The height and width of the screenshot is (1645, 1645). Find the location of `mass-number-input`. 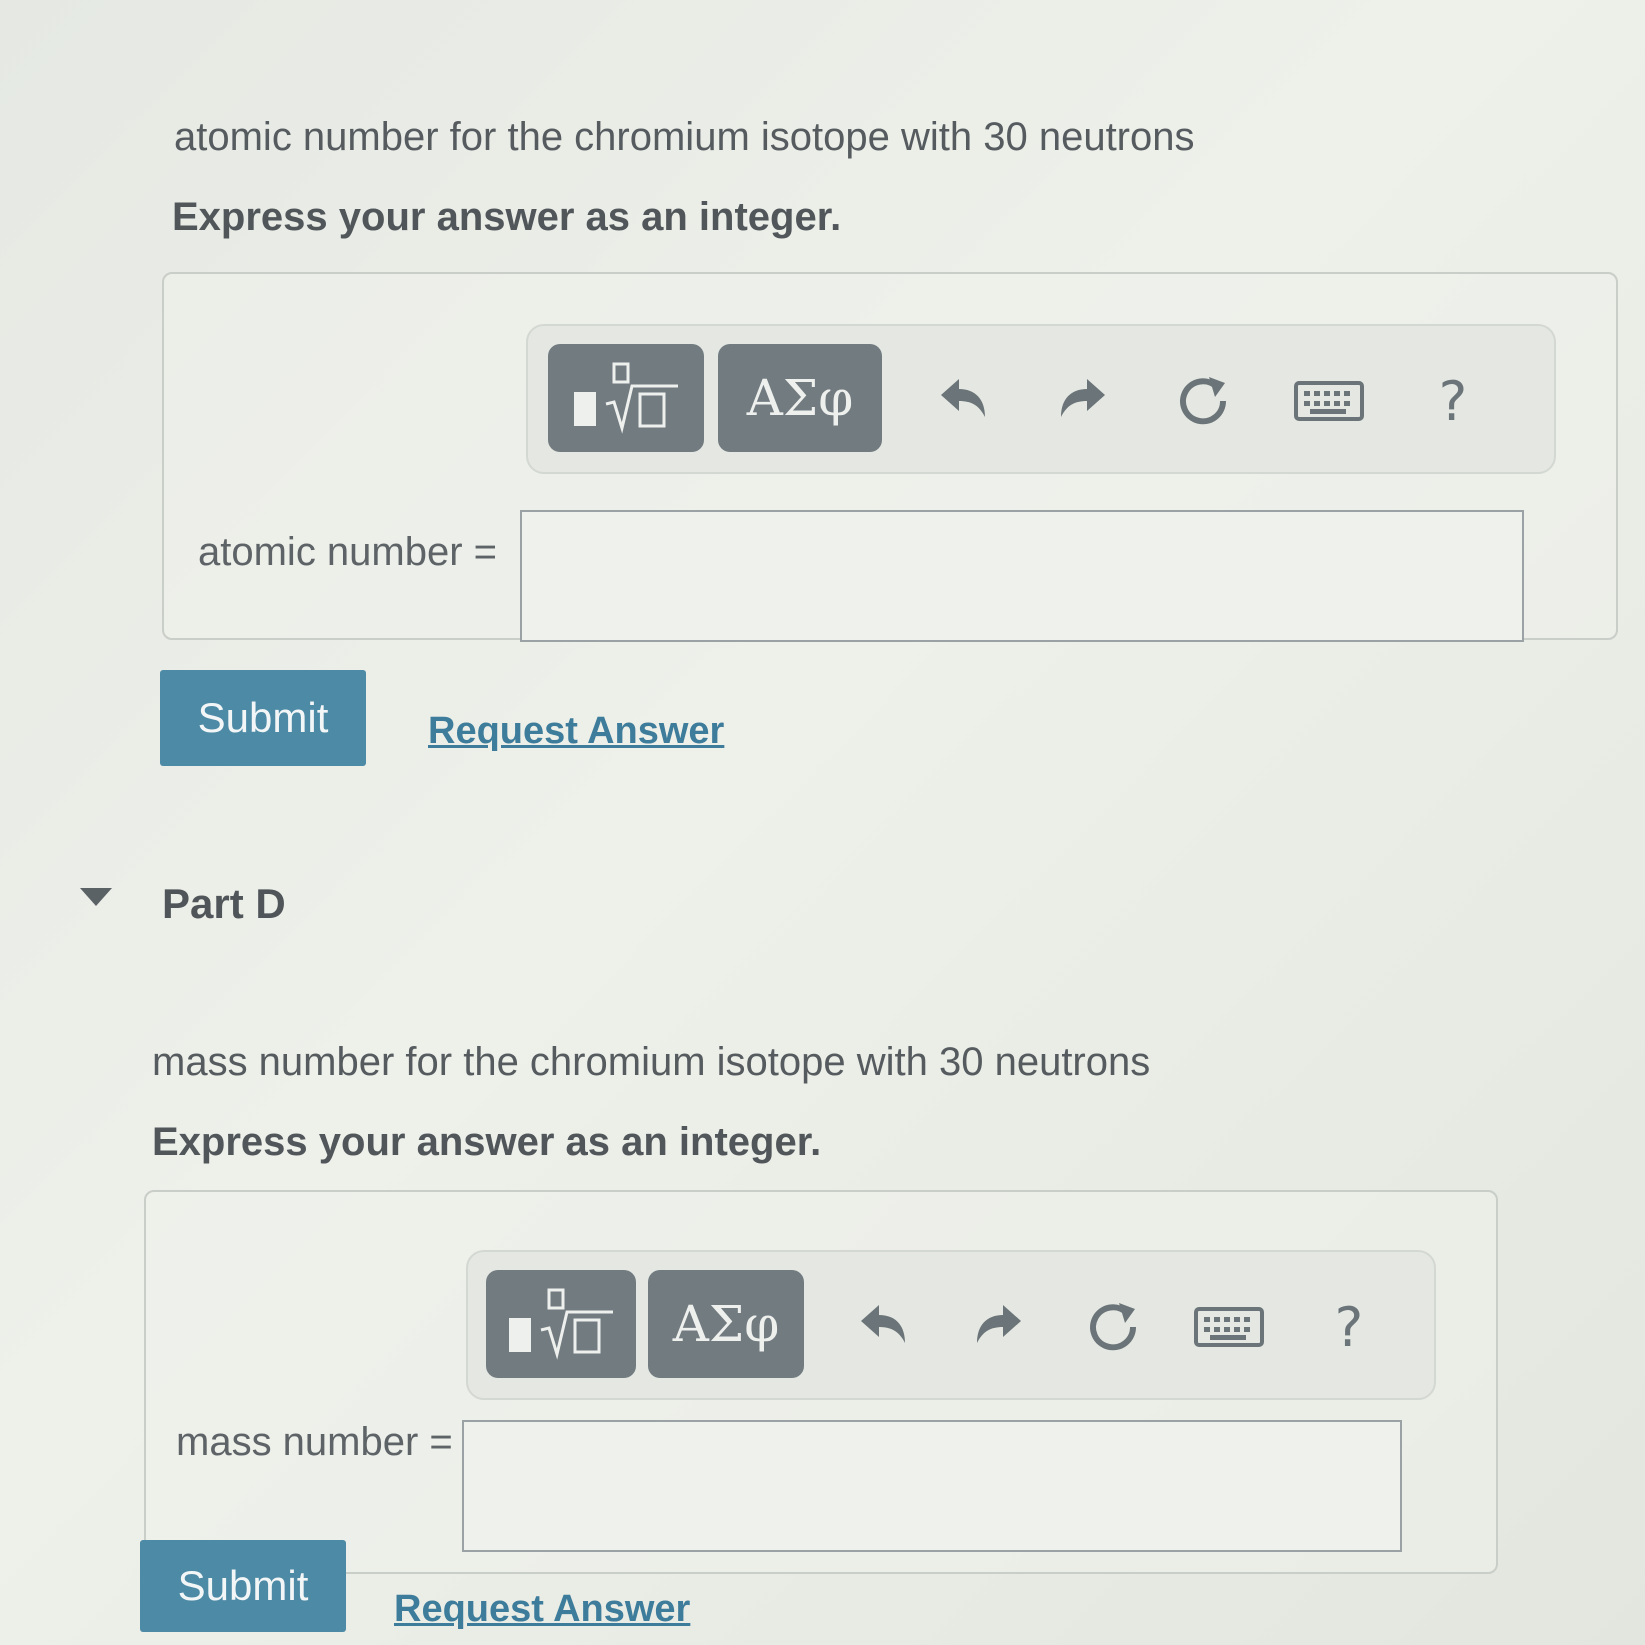

mass-number-input is located at coordinates (932, 1486).